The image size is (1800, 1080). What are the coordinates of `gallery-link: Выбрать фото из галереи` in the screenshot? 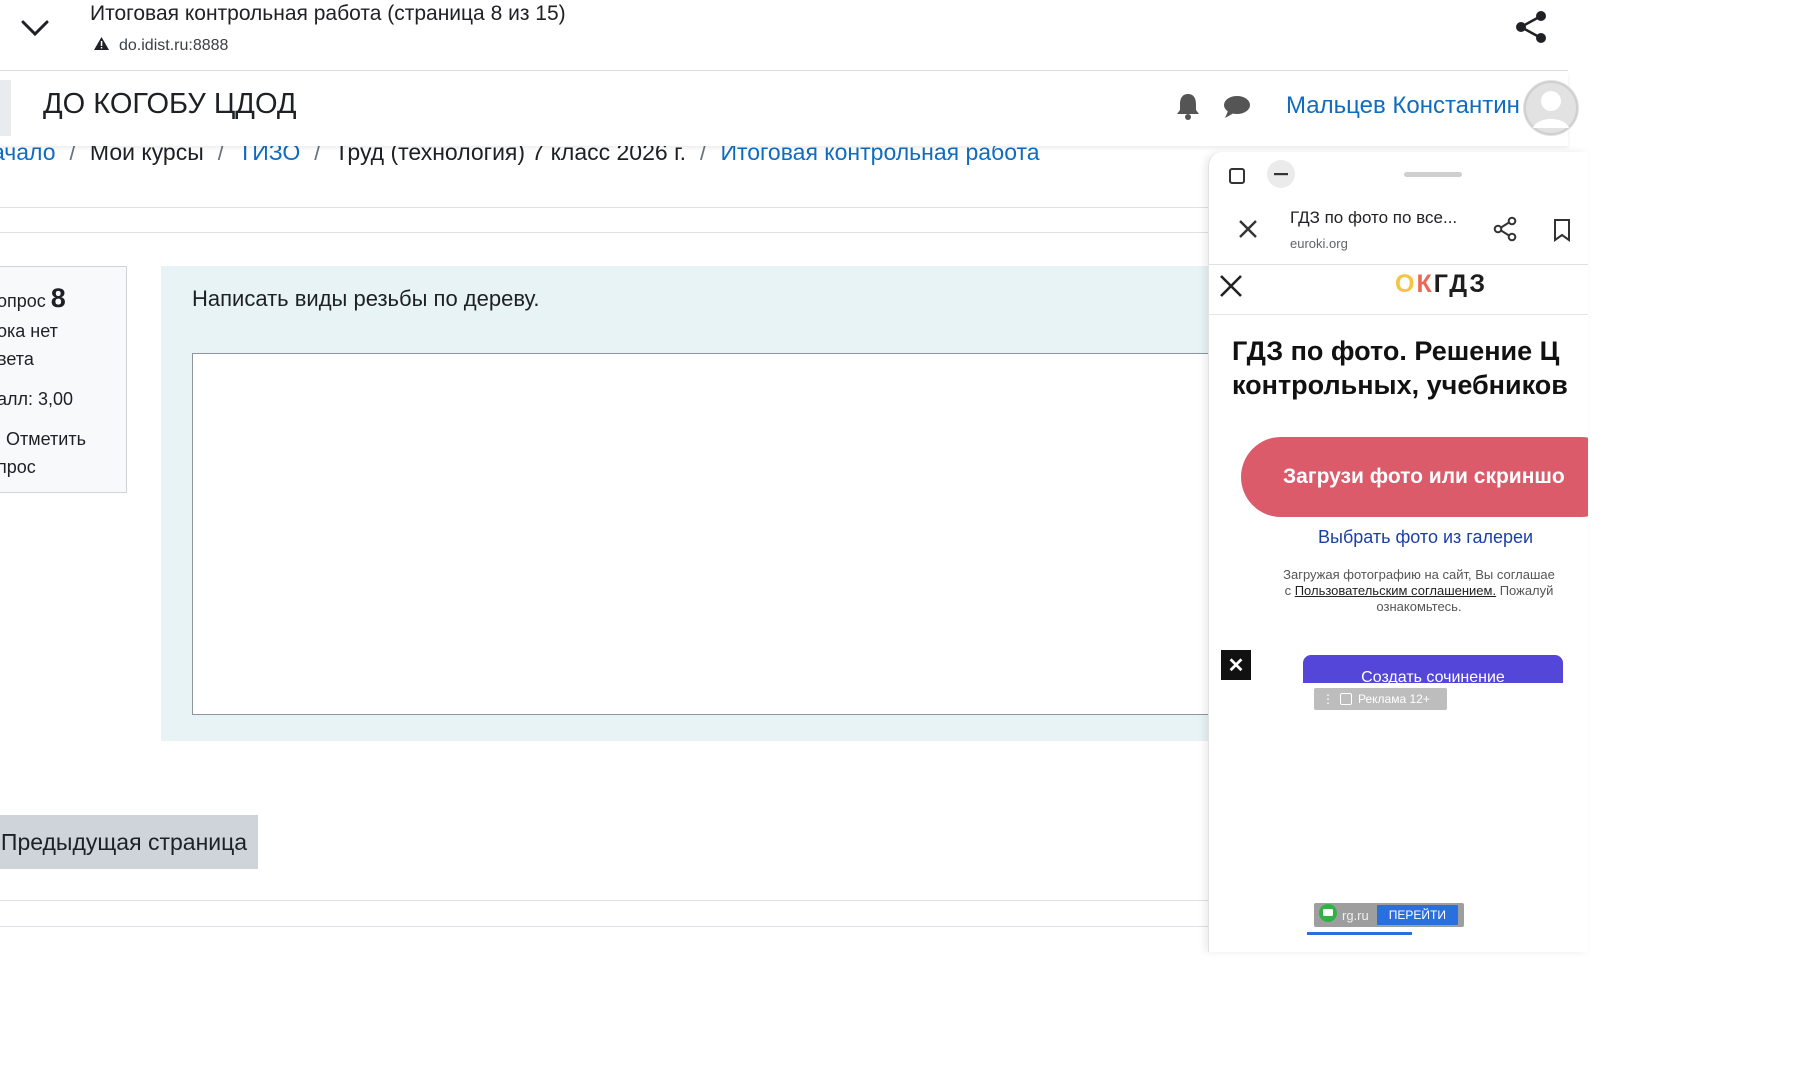 It's located at (1425, 537).